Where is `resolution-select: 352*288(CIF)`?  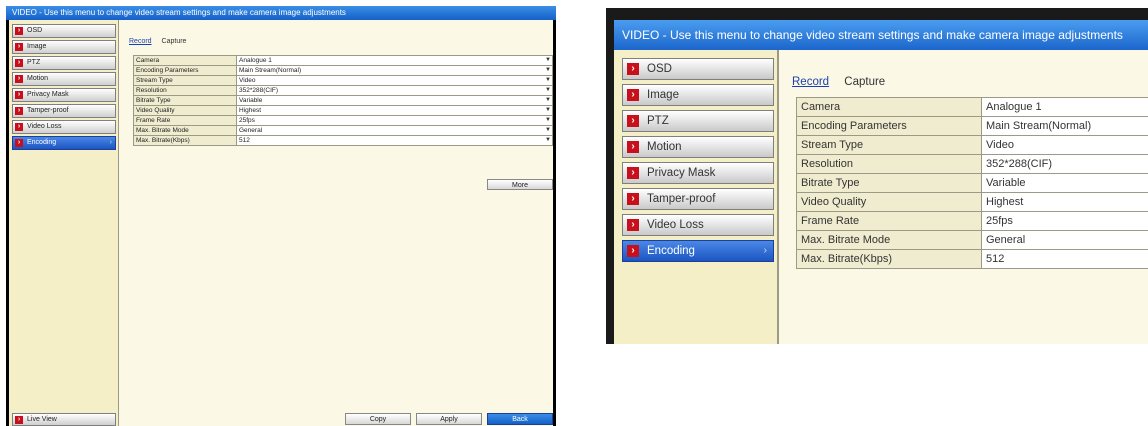
resolution-select: 352*288(CIF) is located at coordinates (1064, 164).